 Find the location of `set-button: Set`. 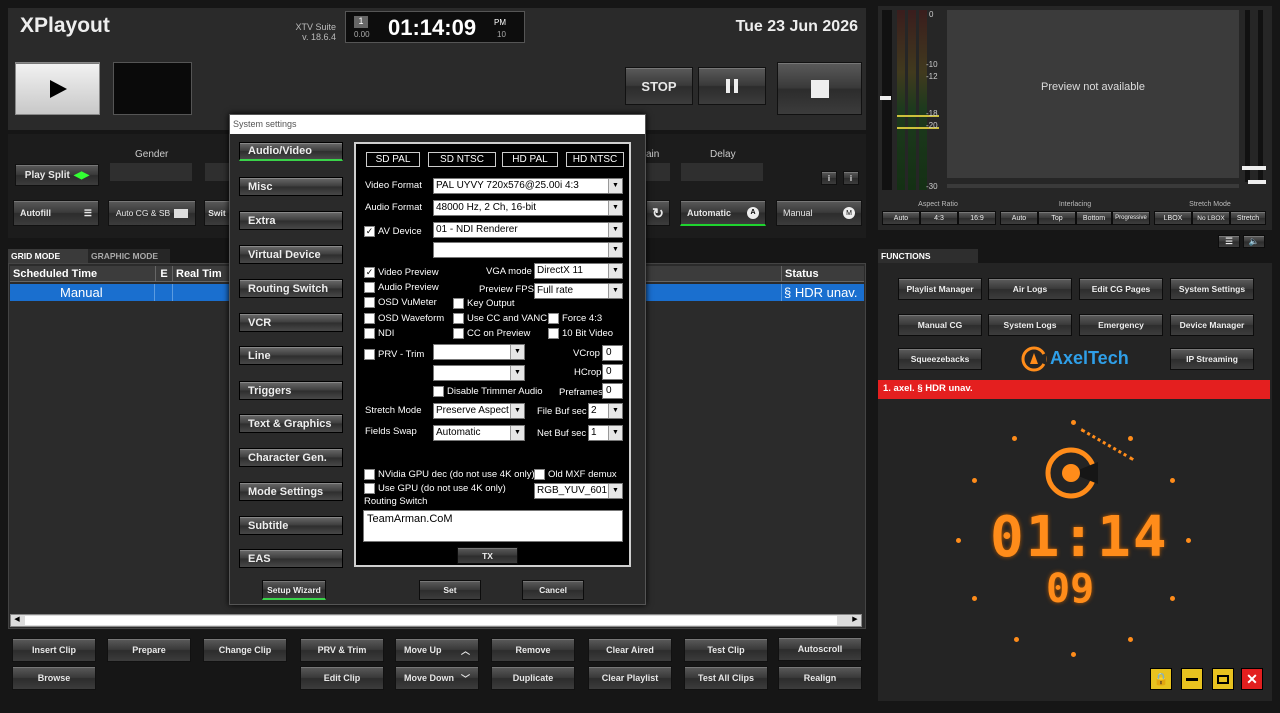

set-button: Set is located at coordinates (450, 590).